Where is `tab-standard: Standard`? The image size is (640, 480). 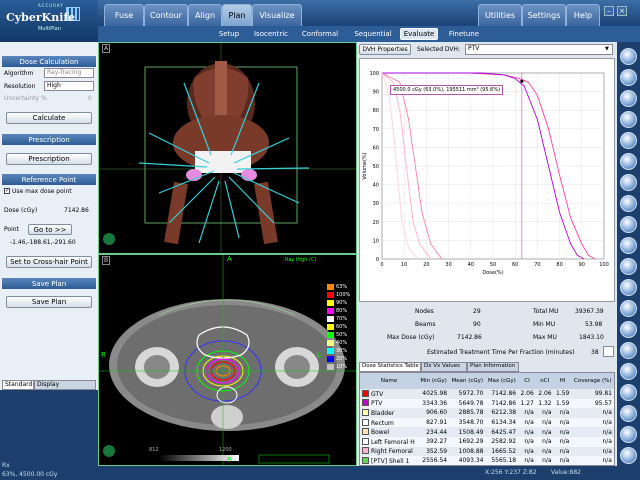
tab-standard: Standard is located at coordinates (18, 385).